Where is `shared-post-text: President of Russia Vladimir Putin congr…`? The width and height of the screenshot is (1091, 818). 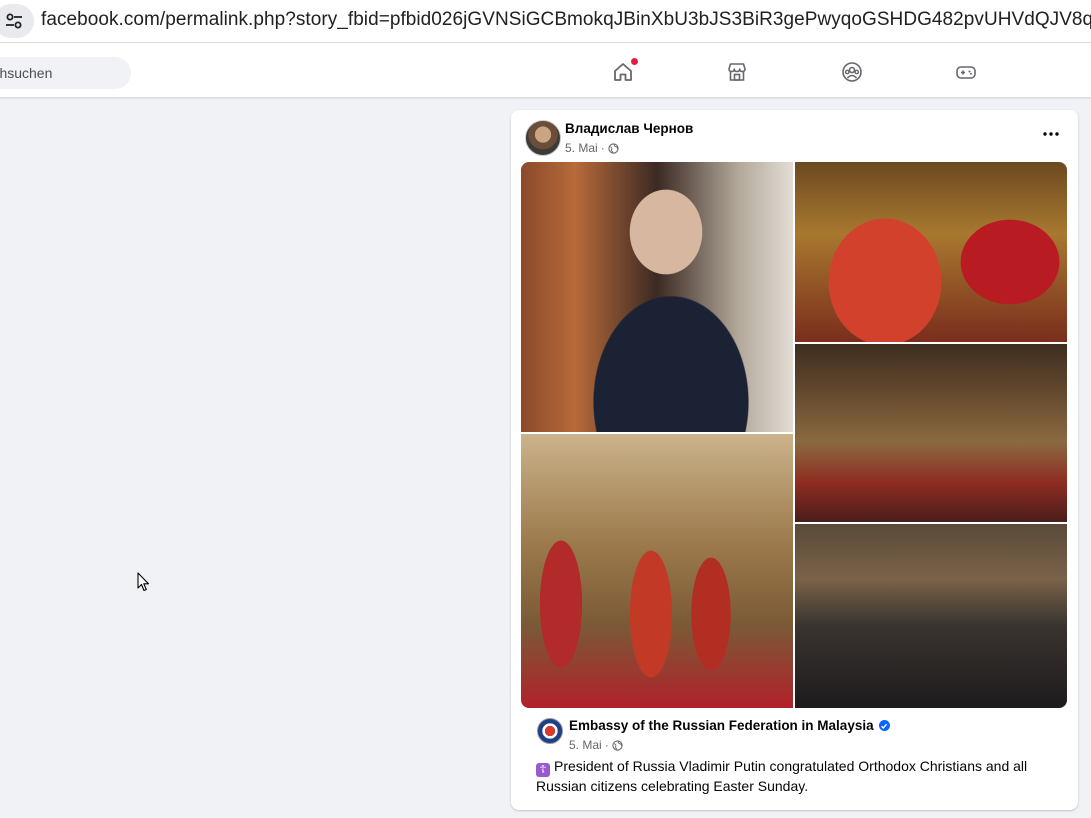 shared-post-text: President of Russia Vladimir Putin congr… is located at coordinates (782, 776).